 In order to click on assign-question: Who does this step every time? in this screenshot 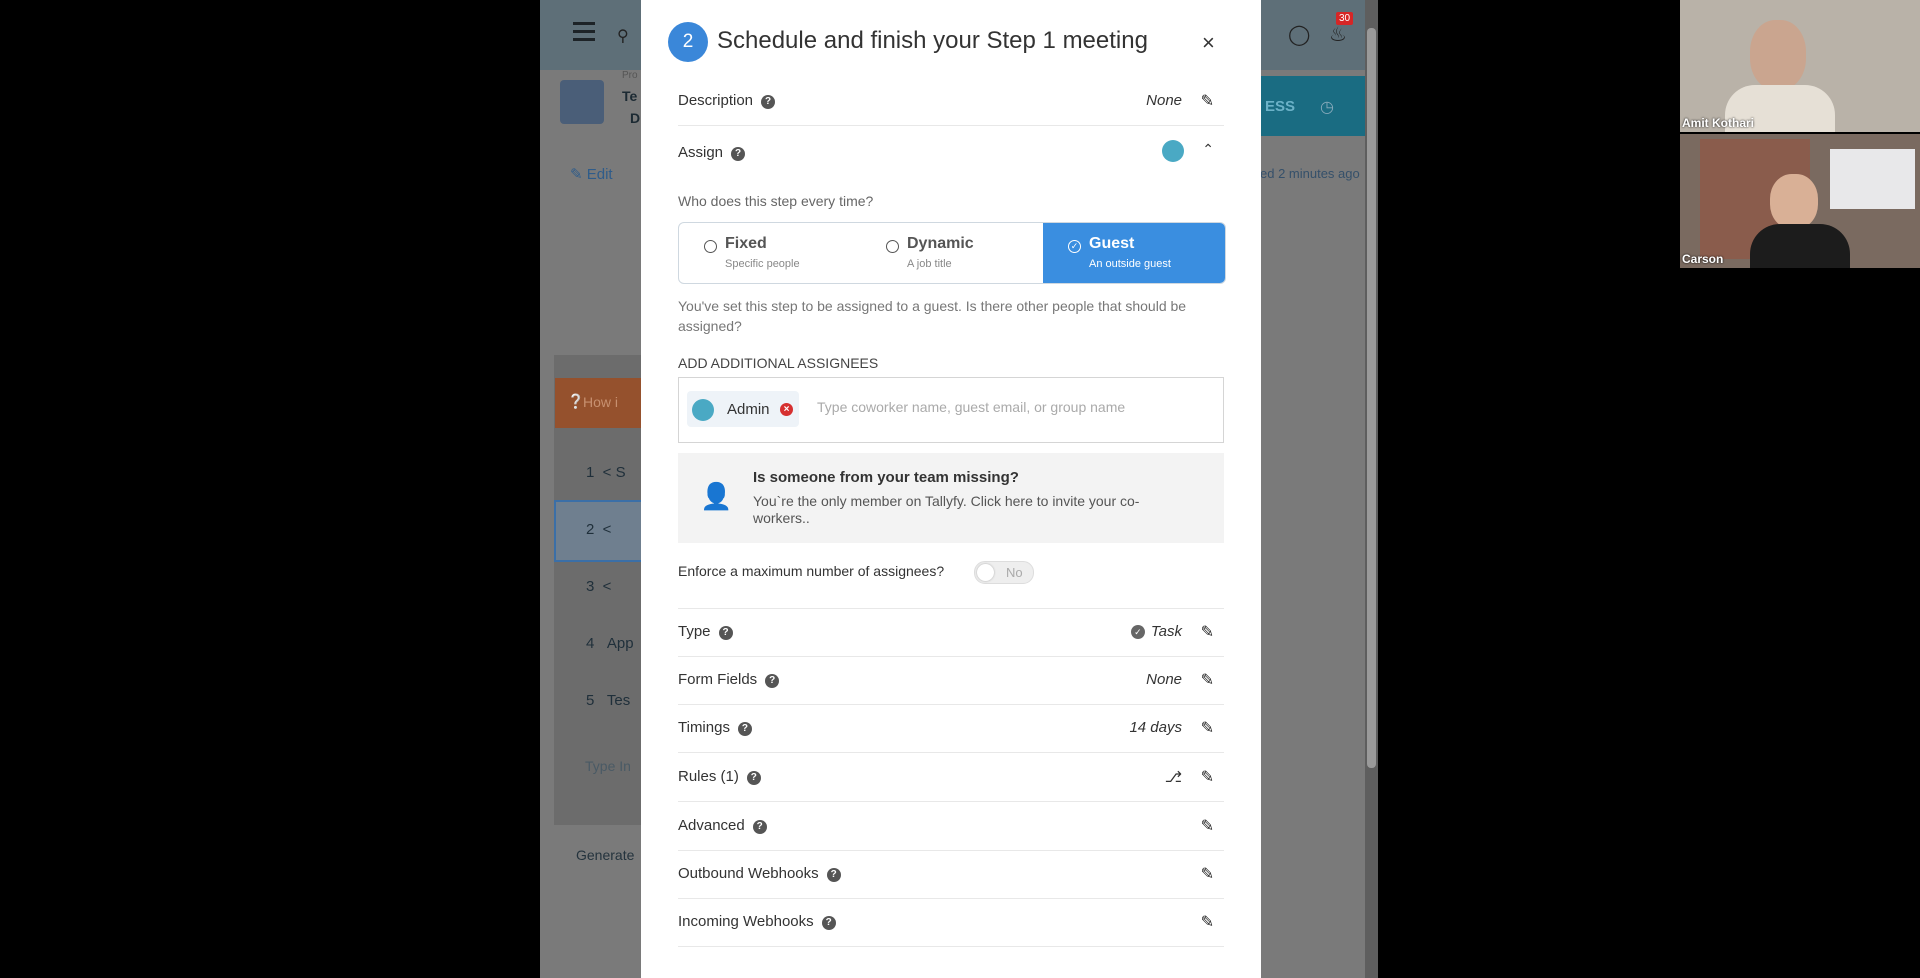, I will do `click(776, 201)`.